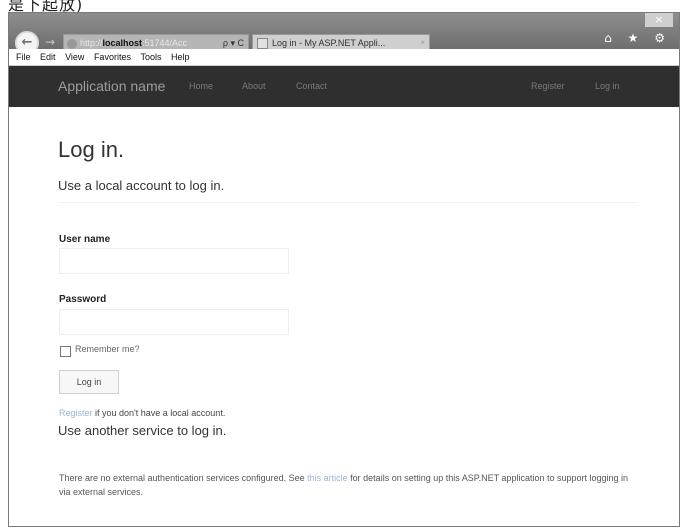 This screenshot has width=684, height=530. I want to click on info-article-link: this article, so click(327, 478).